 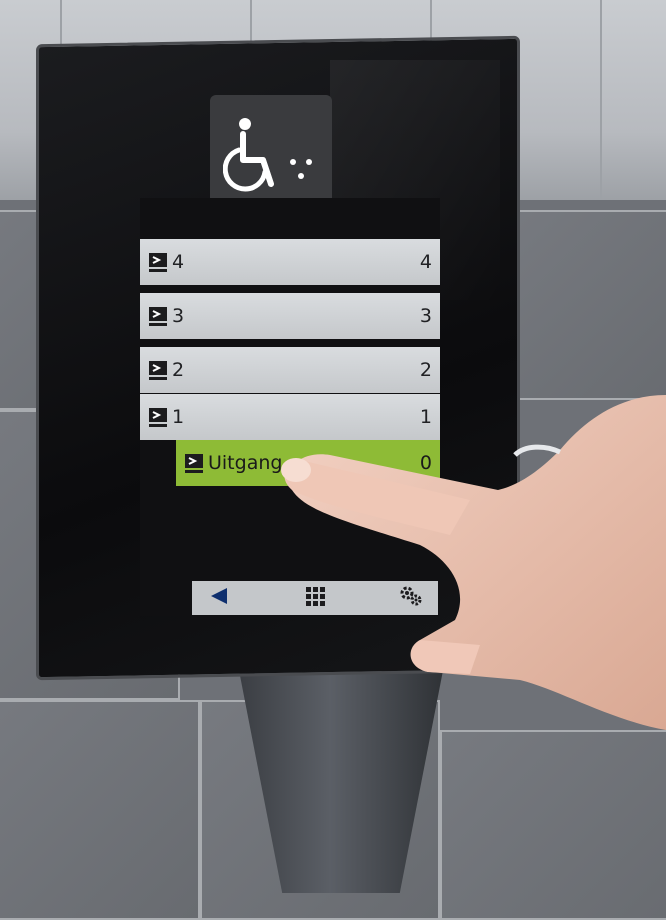 I want to click on floor-label: 2, so click(x=178, y=370).